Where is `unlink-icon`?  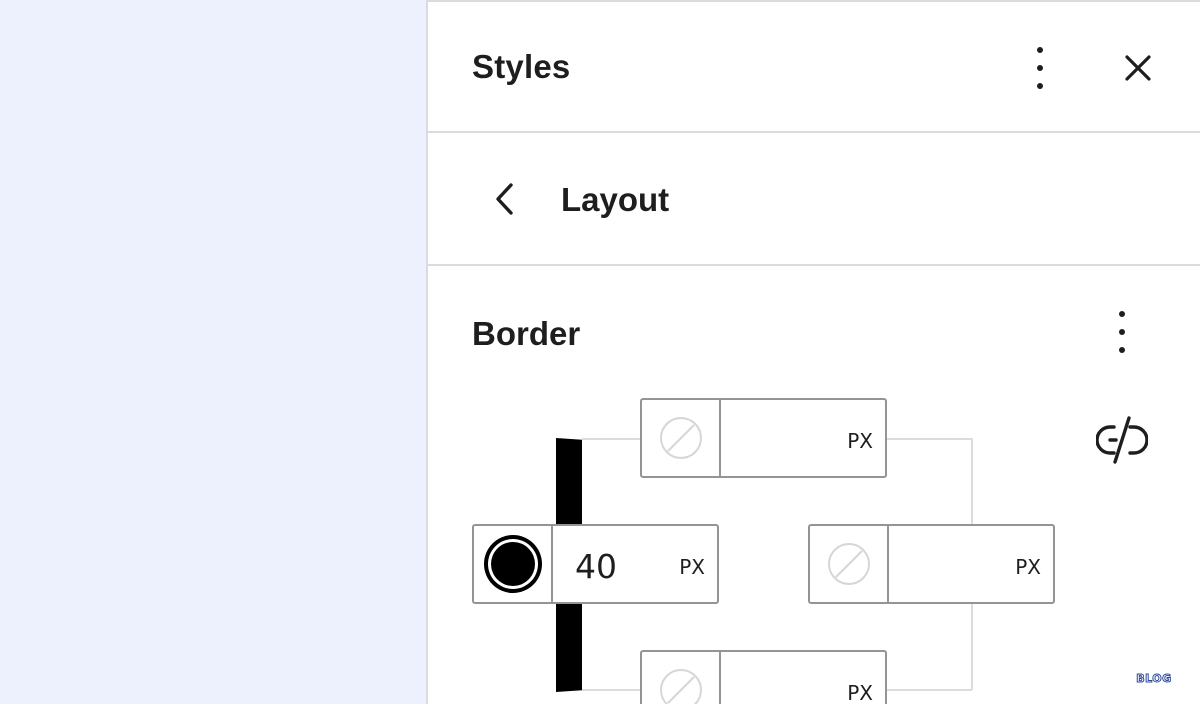 unlink-icon is located at coordinates (1122, 440).